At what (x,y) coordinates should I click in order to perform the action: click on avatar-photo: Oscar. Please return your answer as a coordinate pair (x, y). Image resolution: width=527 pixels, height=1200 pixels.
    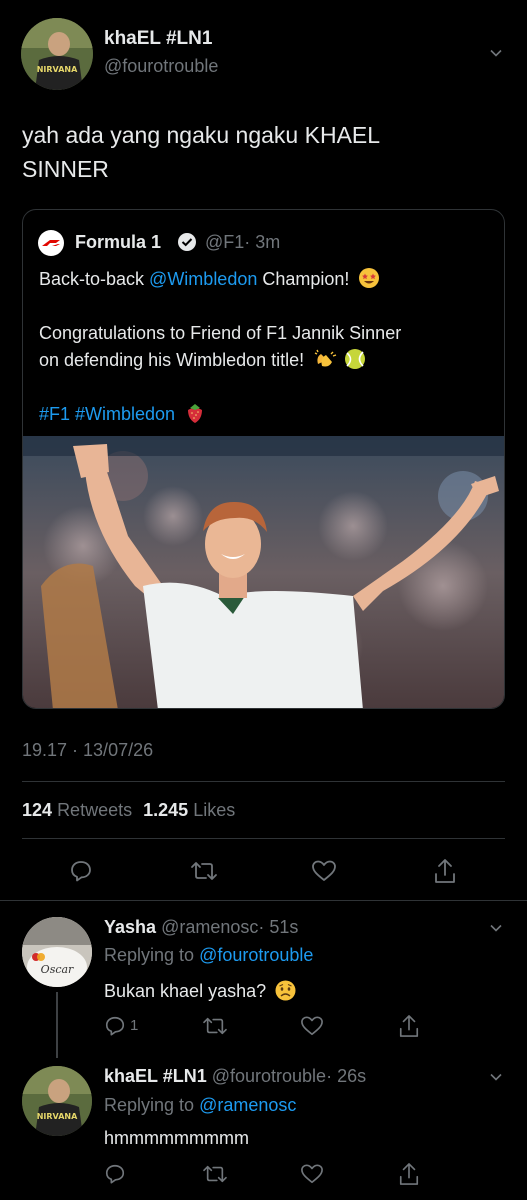
    Looking at the image, I should click on (57, 952).